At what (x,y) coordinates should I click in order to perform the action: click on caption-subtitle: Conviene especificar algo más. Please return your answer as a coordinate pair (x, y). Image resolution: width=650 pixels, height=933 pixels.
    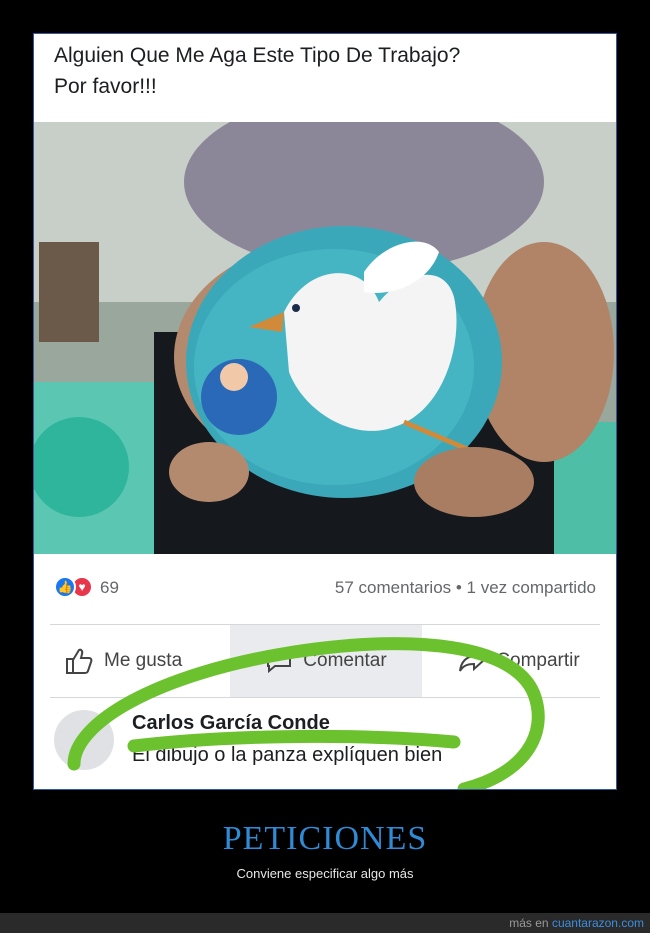
    Looking at the image, I should click on (325, 873).